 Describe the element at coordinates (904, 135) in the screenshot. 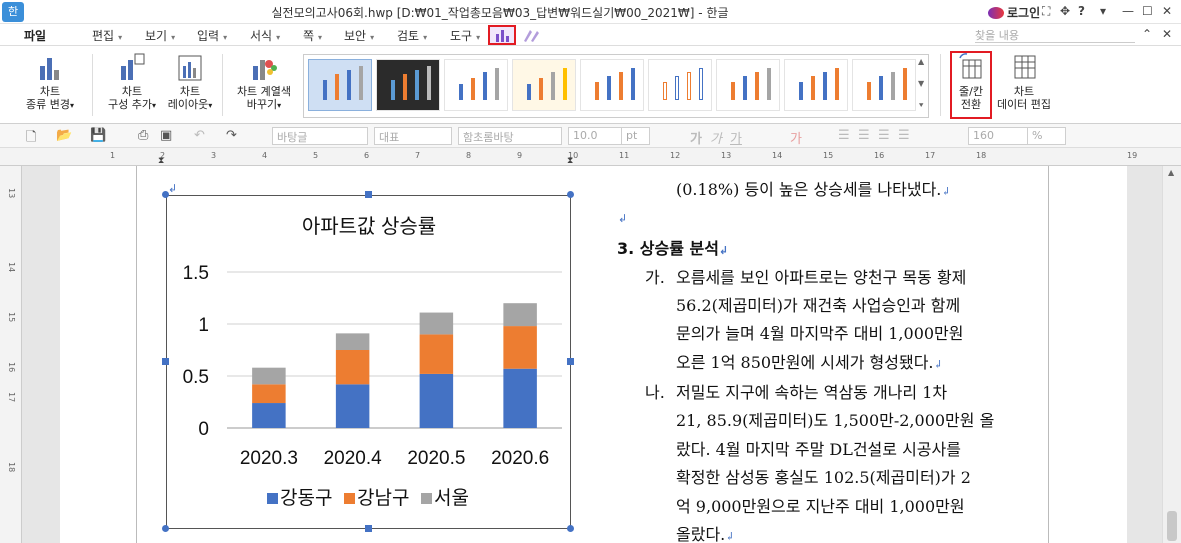

I see `align-right-icon: ☰` at that location.